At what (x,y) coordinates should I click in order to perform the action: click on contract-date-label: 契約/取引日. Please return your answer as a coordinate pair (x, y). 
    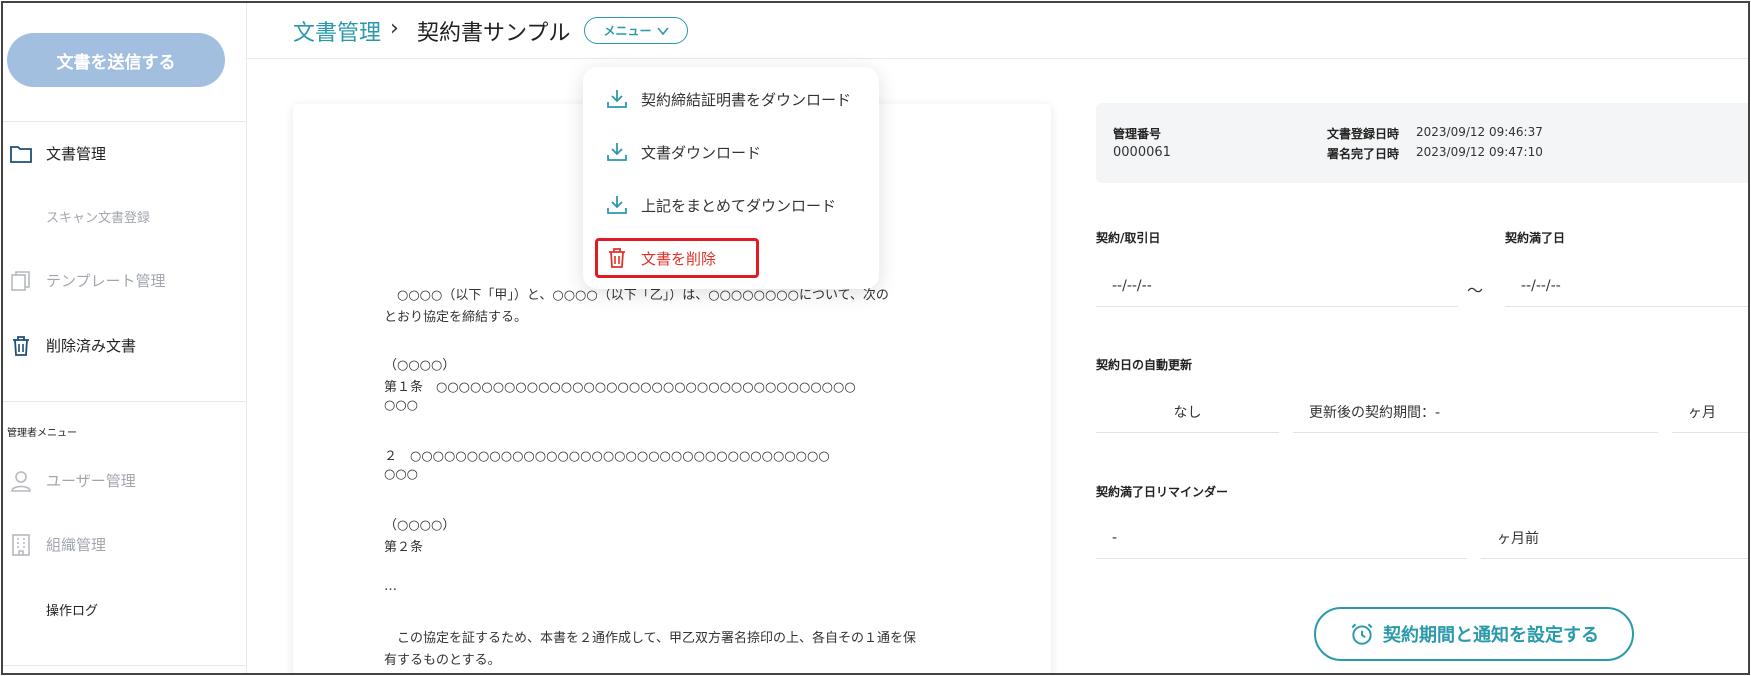
    Looking at the image, I should click on (1128, 238).